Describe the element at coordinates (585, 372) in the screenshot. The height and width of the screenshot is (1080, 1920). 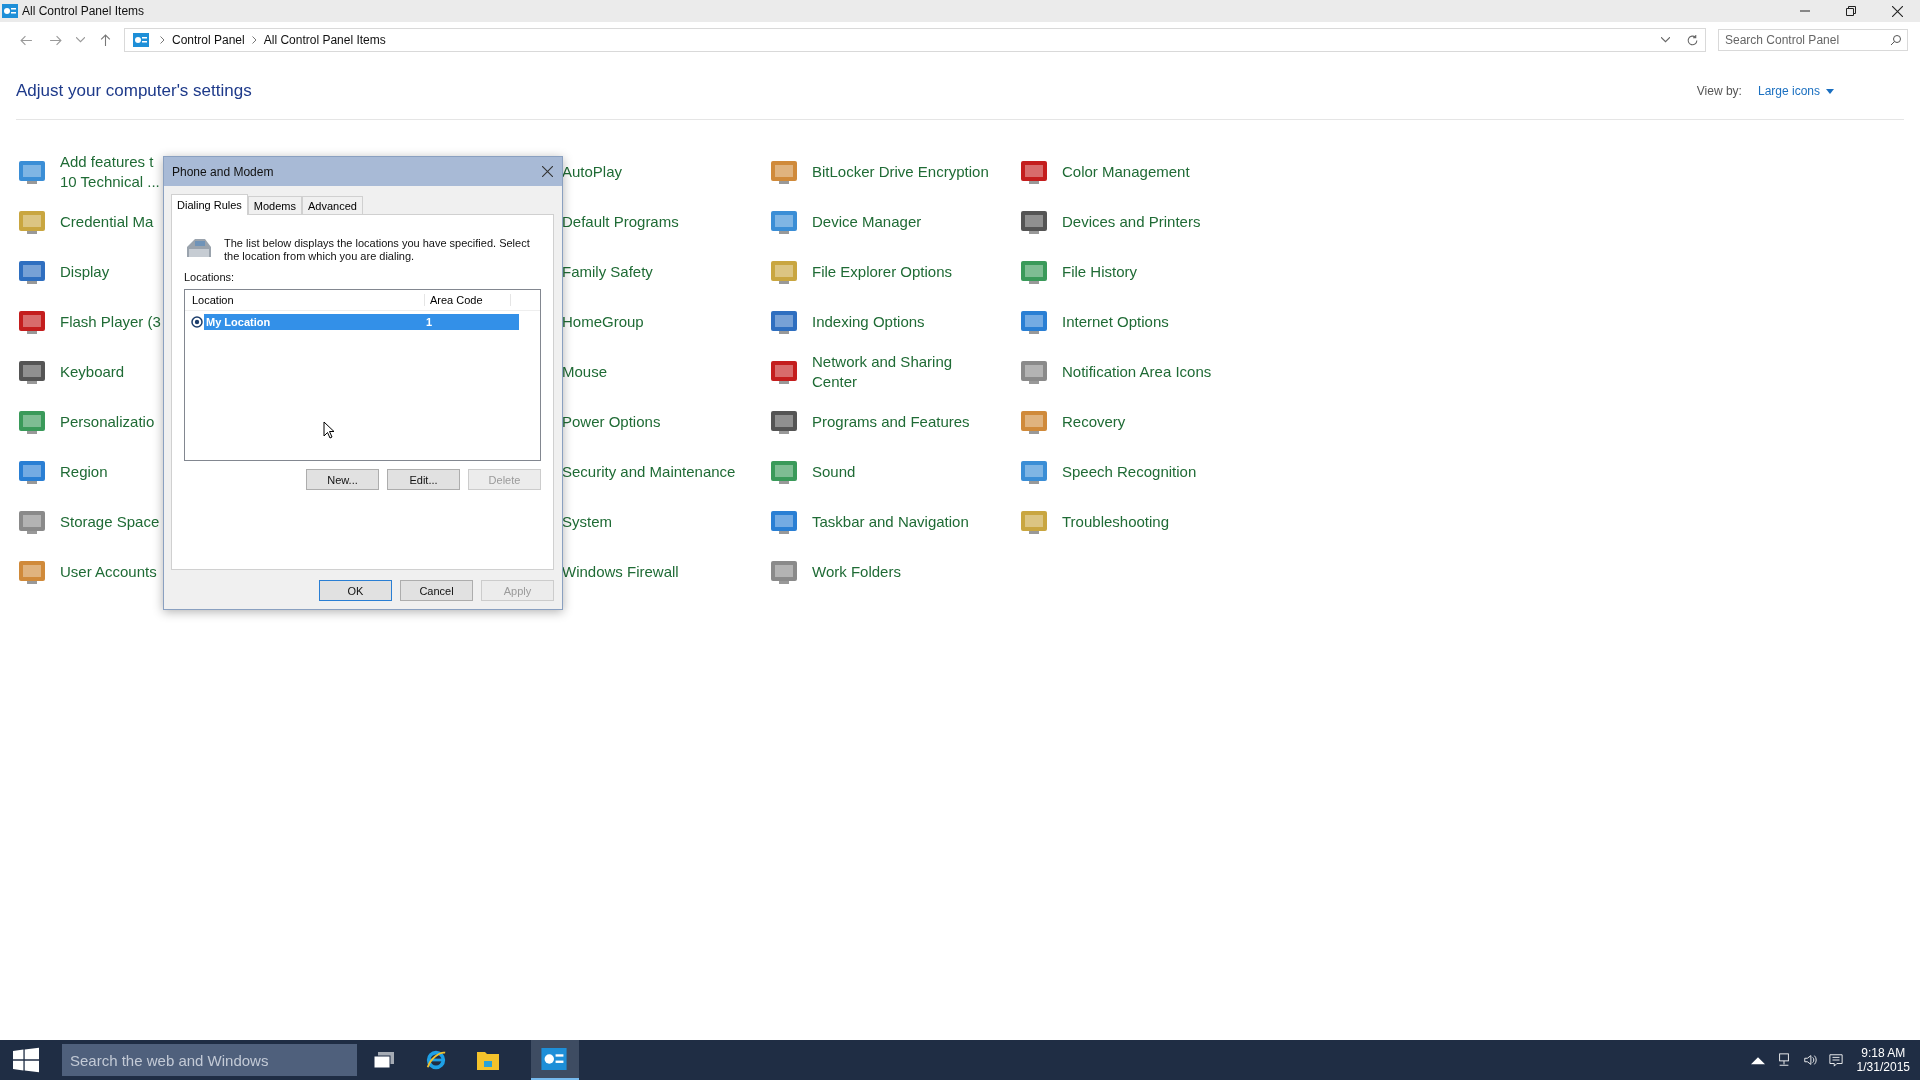
I see `applet-name: Mouse` at that location.